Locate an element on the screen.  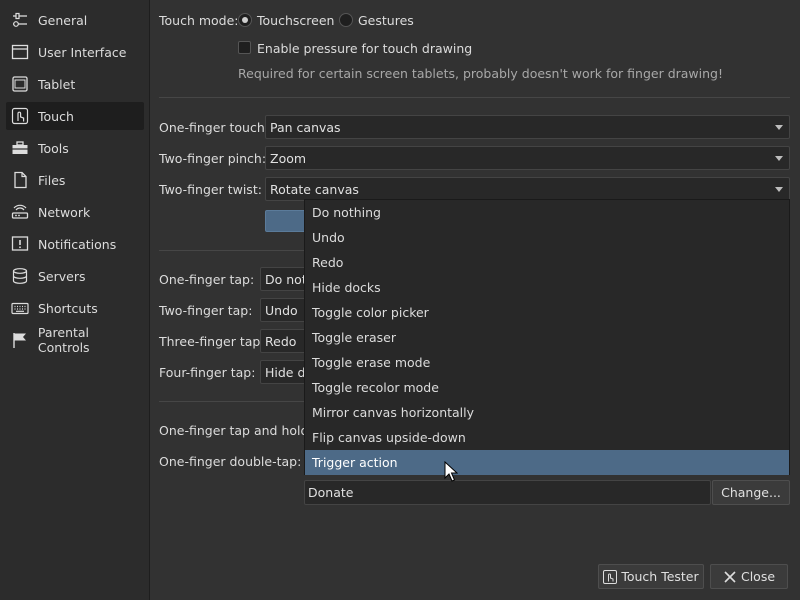
two-finger-tap-select: Undo is located at coordinates (285, 310).